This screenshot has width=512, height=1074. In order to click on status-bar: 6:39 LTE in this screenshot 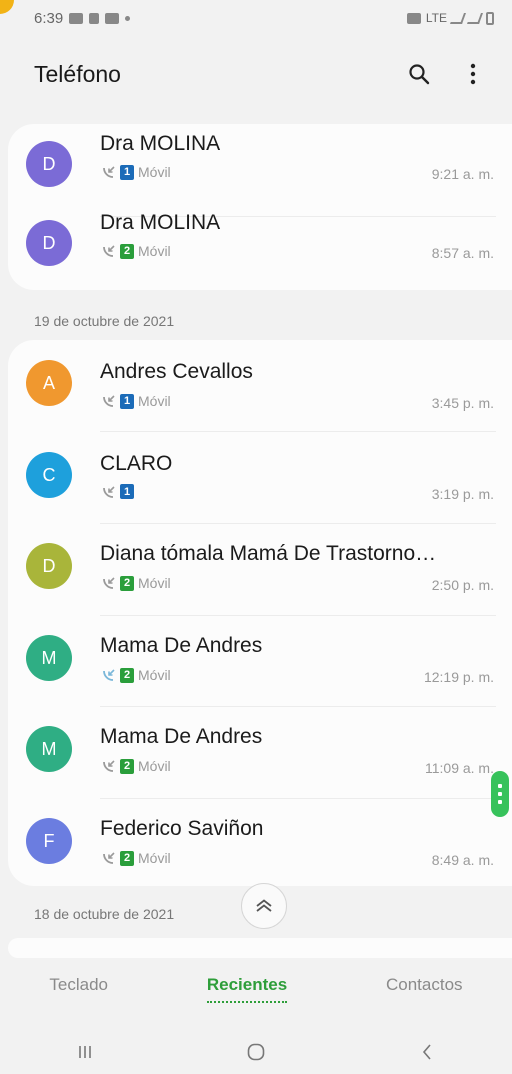, I will do `click(256, 18)`.